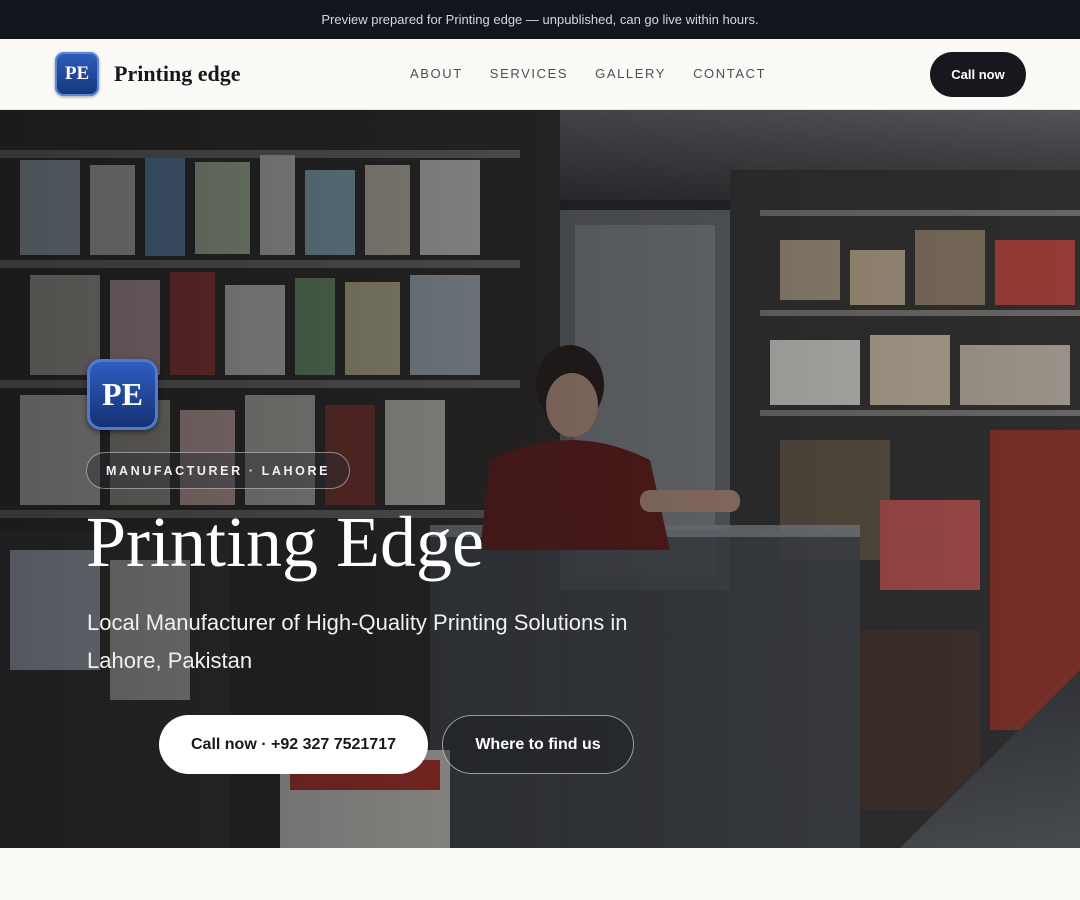  I want to click on logo-icon: PE, so click(77, 74).